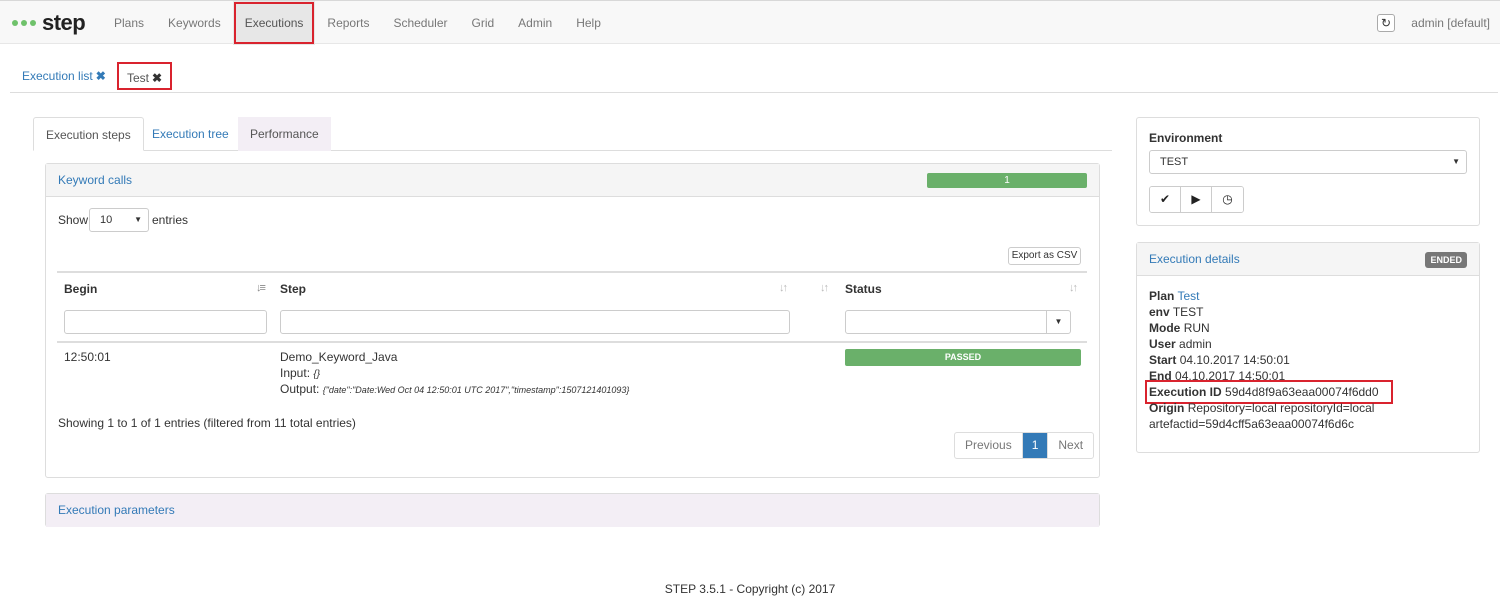 The image size is (1500, 606). I want to click on detail-execution-id: Execution ID 59d4d8f9a63eaa00074f6dd0, so click(1269, 392).